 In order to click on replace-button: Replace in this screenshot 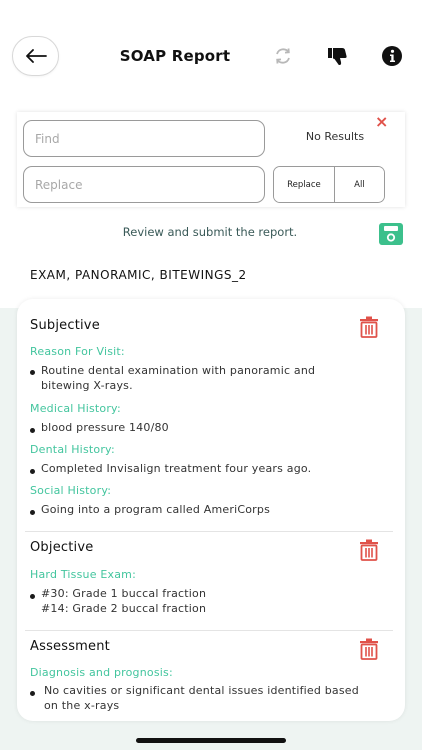, I will do `click(304, 184)`.